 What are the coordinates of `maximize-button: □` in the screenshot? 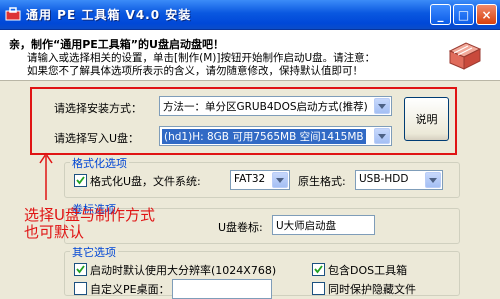 It's located at (463, 14).